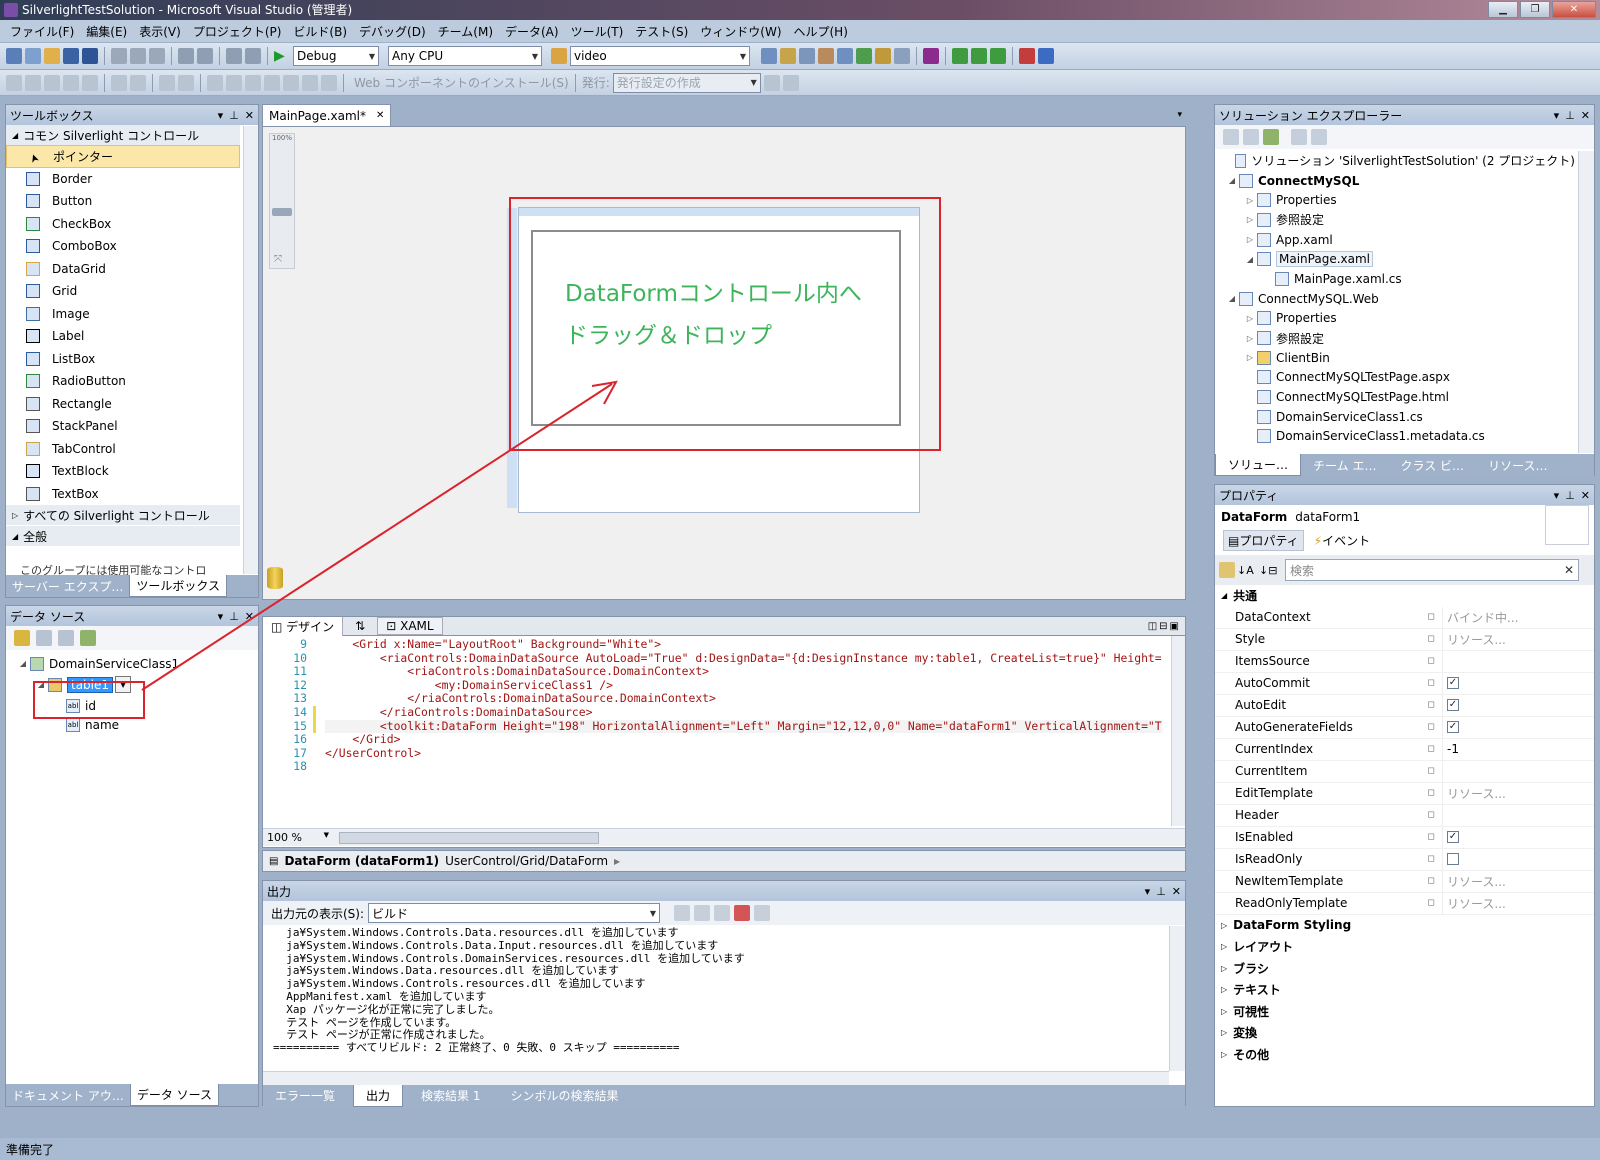 The image size is (1600, 1160). I want to click on property-value: ✓, so click(1518, 705).